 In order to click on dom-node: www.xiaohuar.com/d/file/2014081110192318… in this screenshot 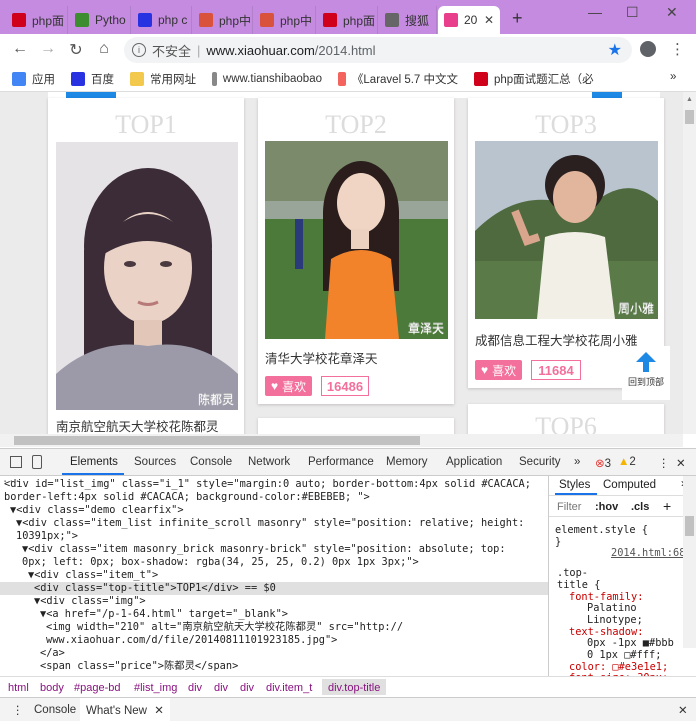, I will do `click(274, 640)`.